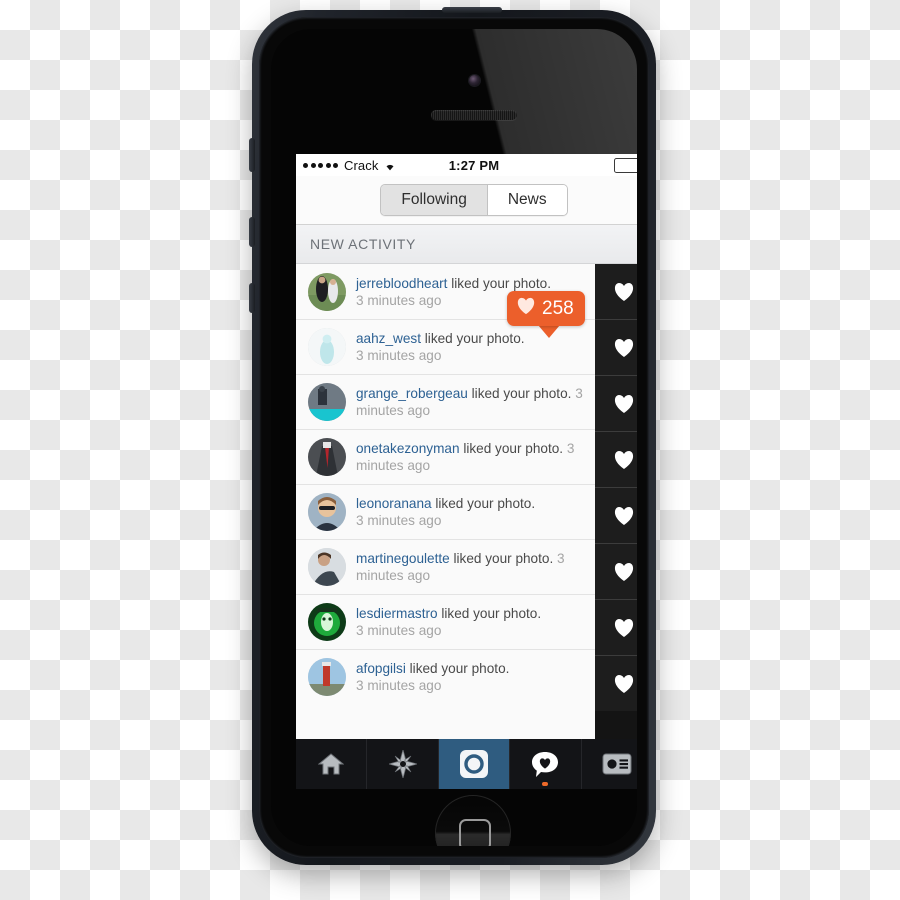  I want to click on top-nav-bar: Following News, so click(466, 200).